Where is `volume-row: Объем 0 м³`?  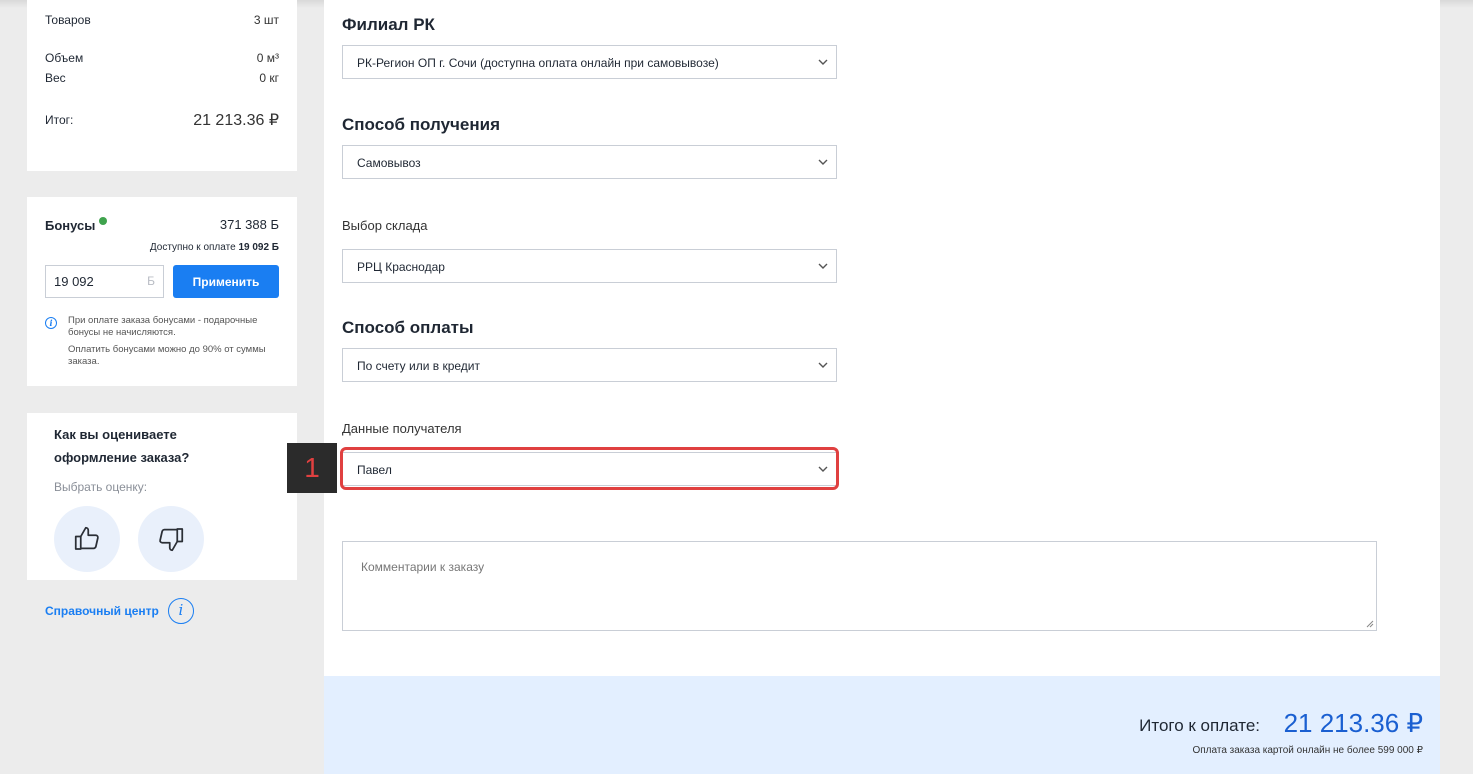
volume-row: Объем 0 м³ is located at coordinates (162, 58).